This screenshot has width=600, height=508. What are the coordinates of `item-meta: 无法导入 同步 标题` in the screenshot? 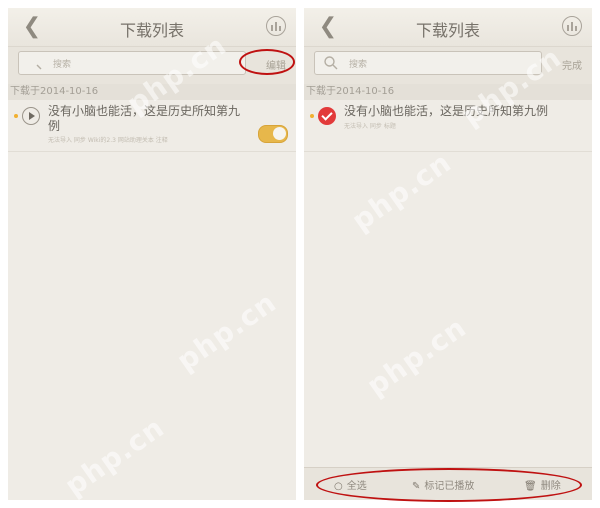 It's located at (370, 126).